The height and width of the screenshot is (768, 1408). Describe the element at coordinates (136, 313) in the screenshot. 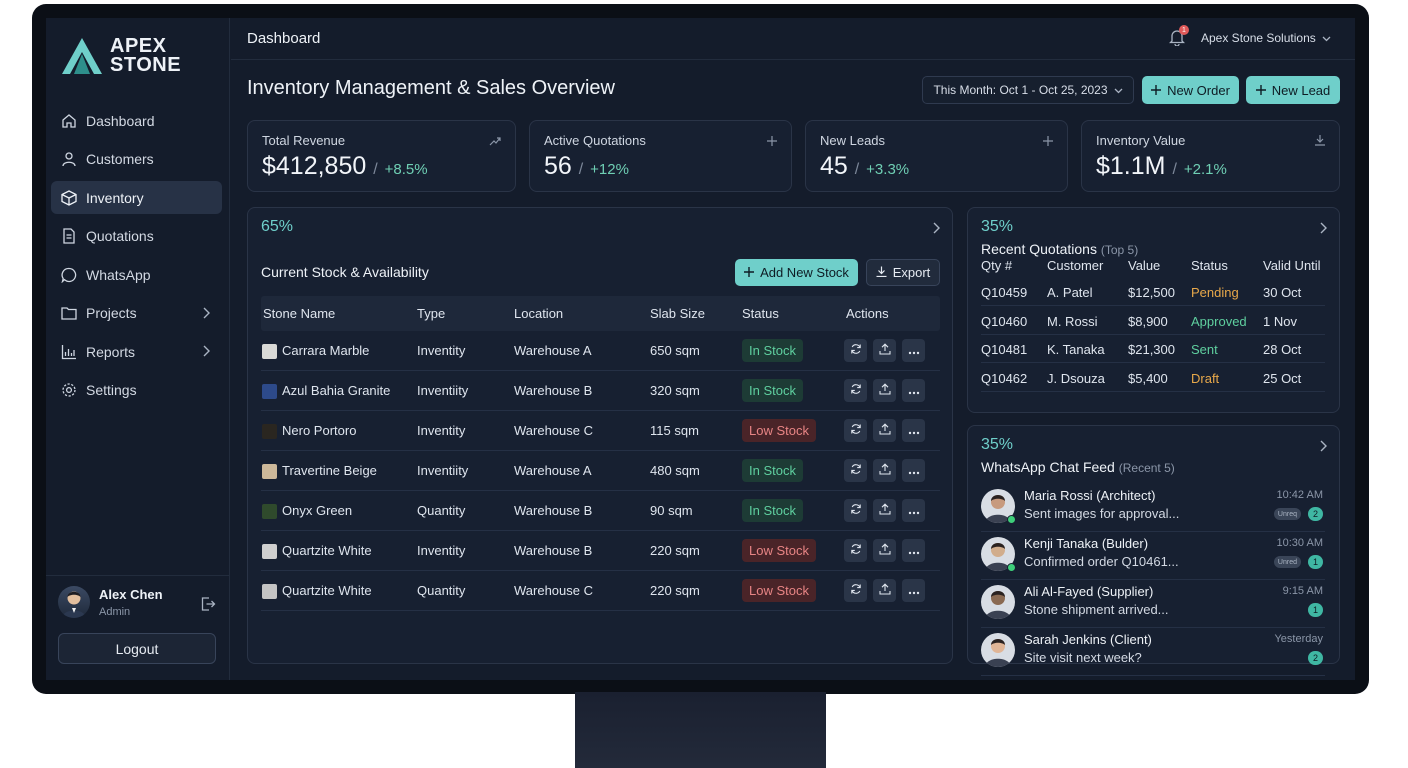

I see `sidebar-item-projects: Projects` at that location.